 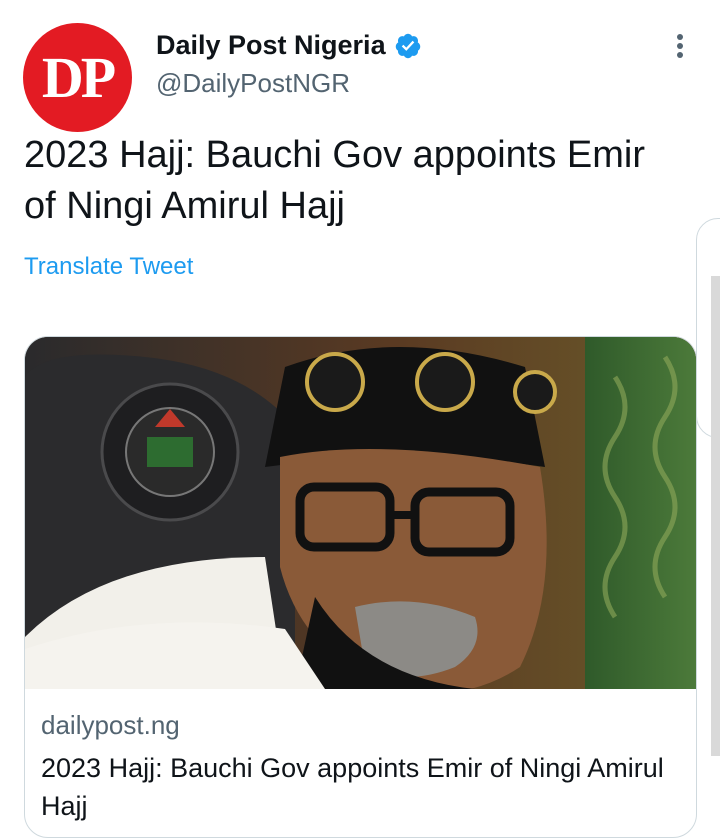 I want to click on author-handle: @DailyPostNGR, so click(x=253, y=83).